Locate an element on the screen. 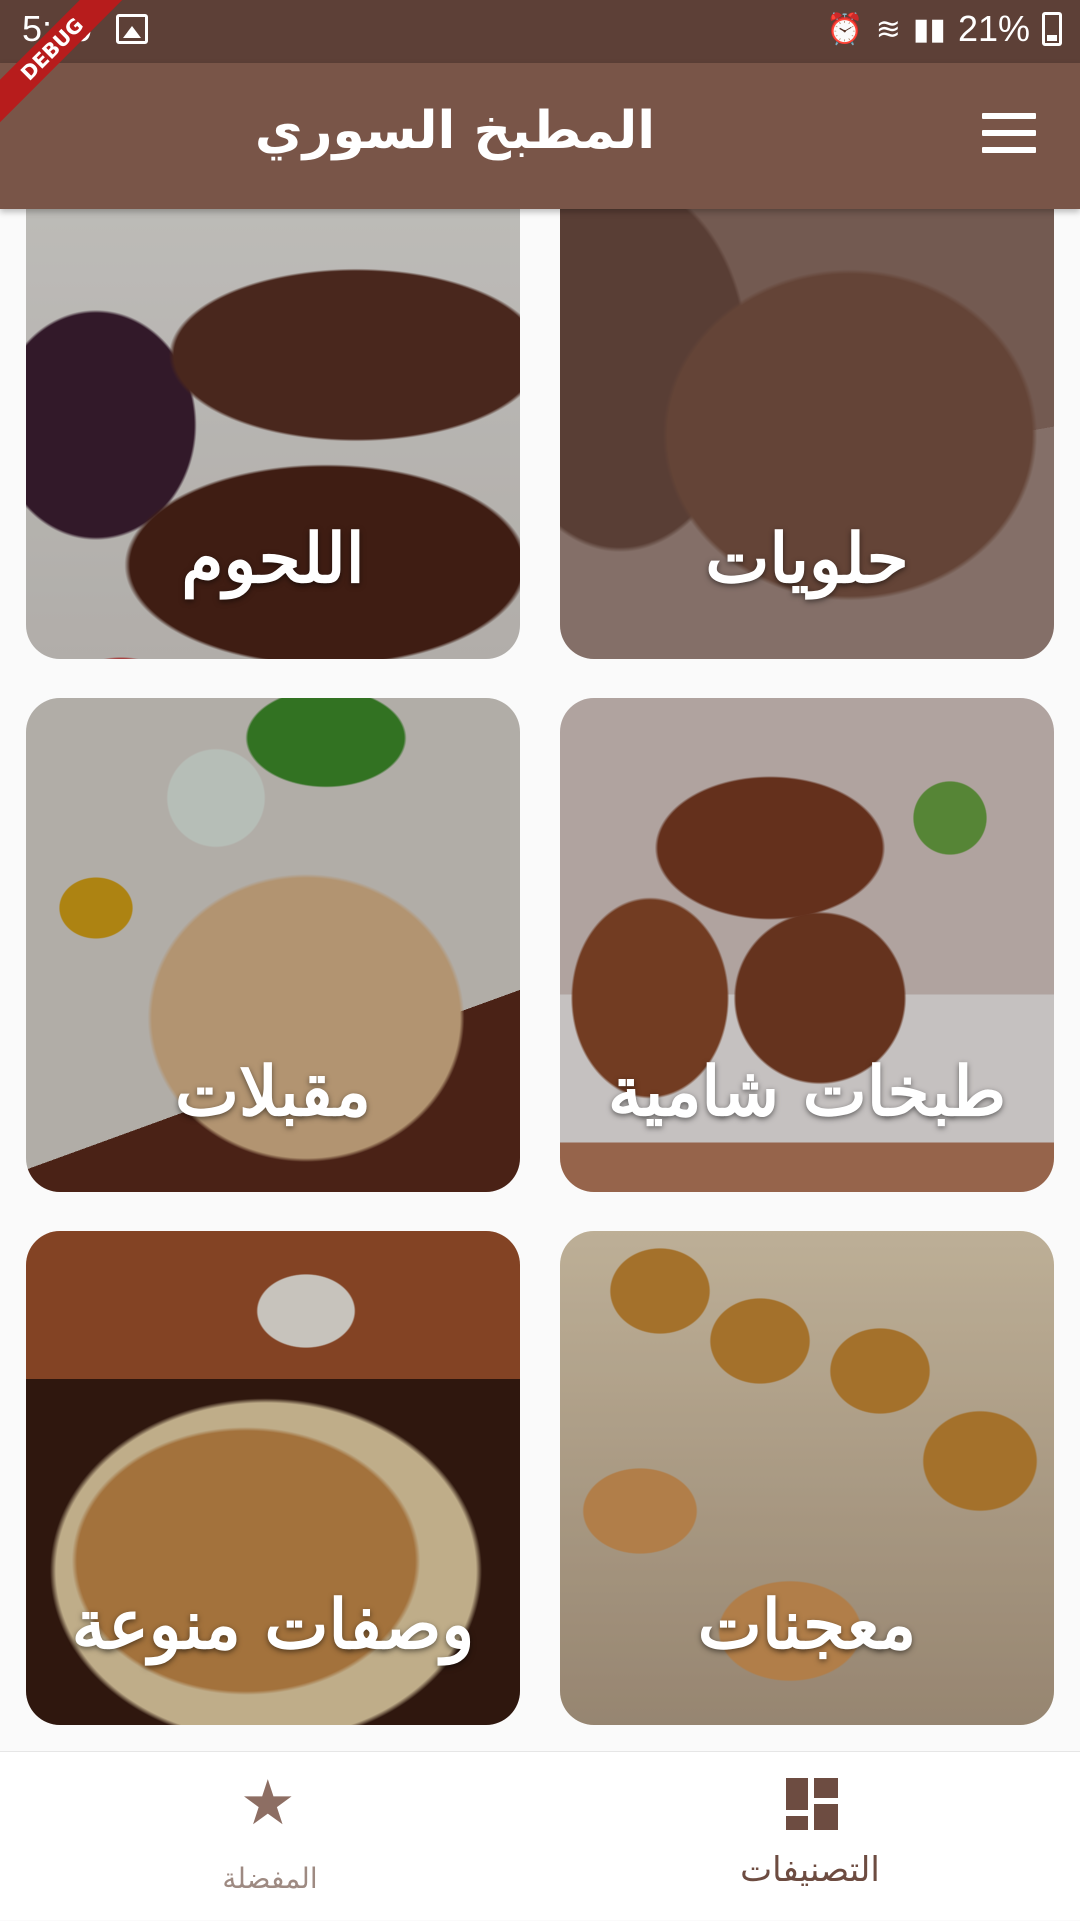 The image size is (1080, 1921). nav-label-categories: التصنيفات is located at coordinates (810, 1870).